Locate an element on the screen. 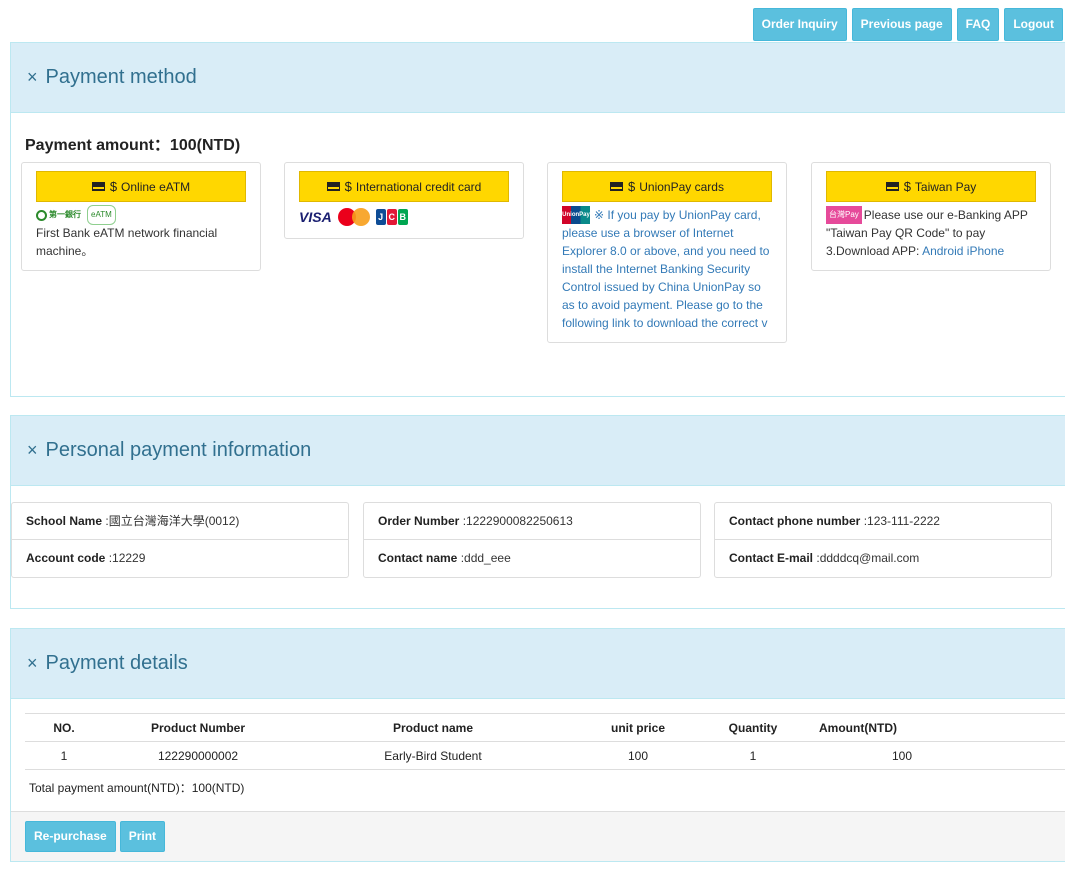  contact-email-row: Contact E-mail :ddddcq@mail.com is located at coordinates (824, 558).